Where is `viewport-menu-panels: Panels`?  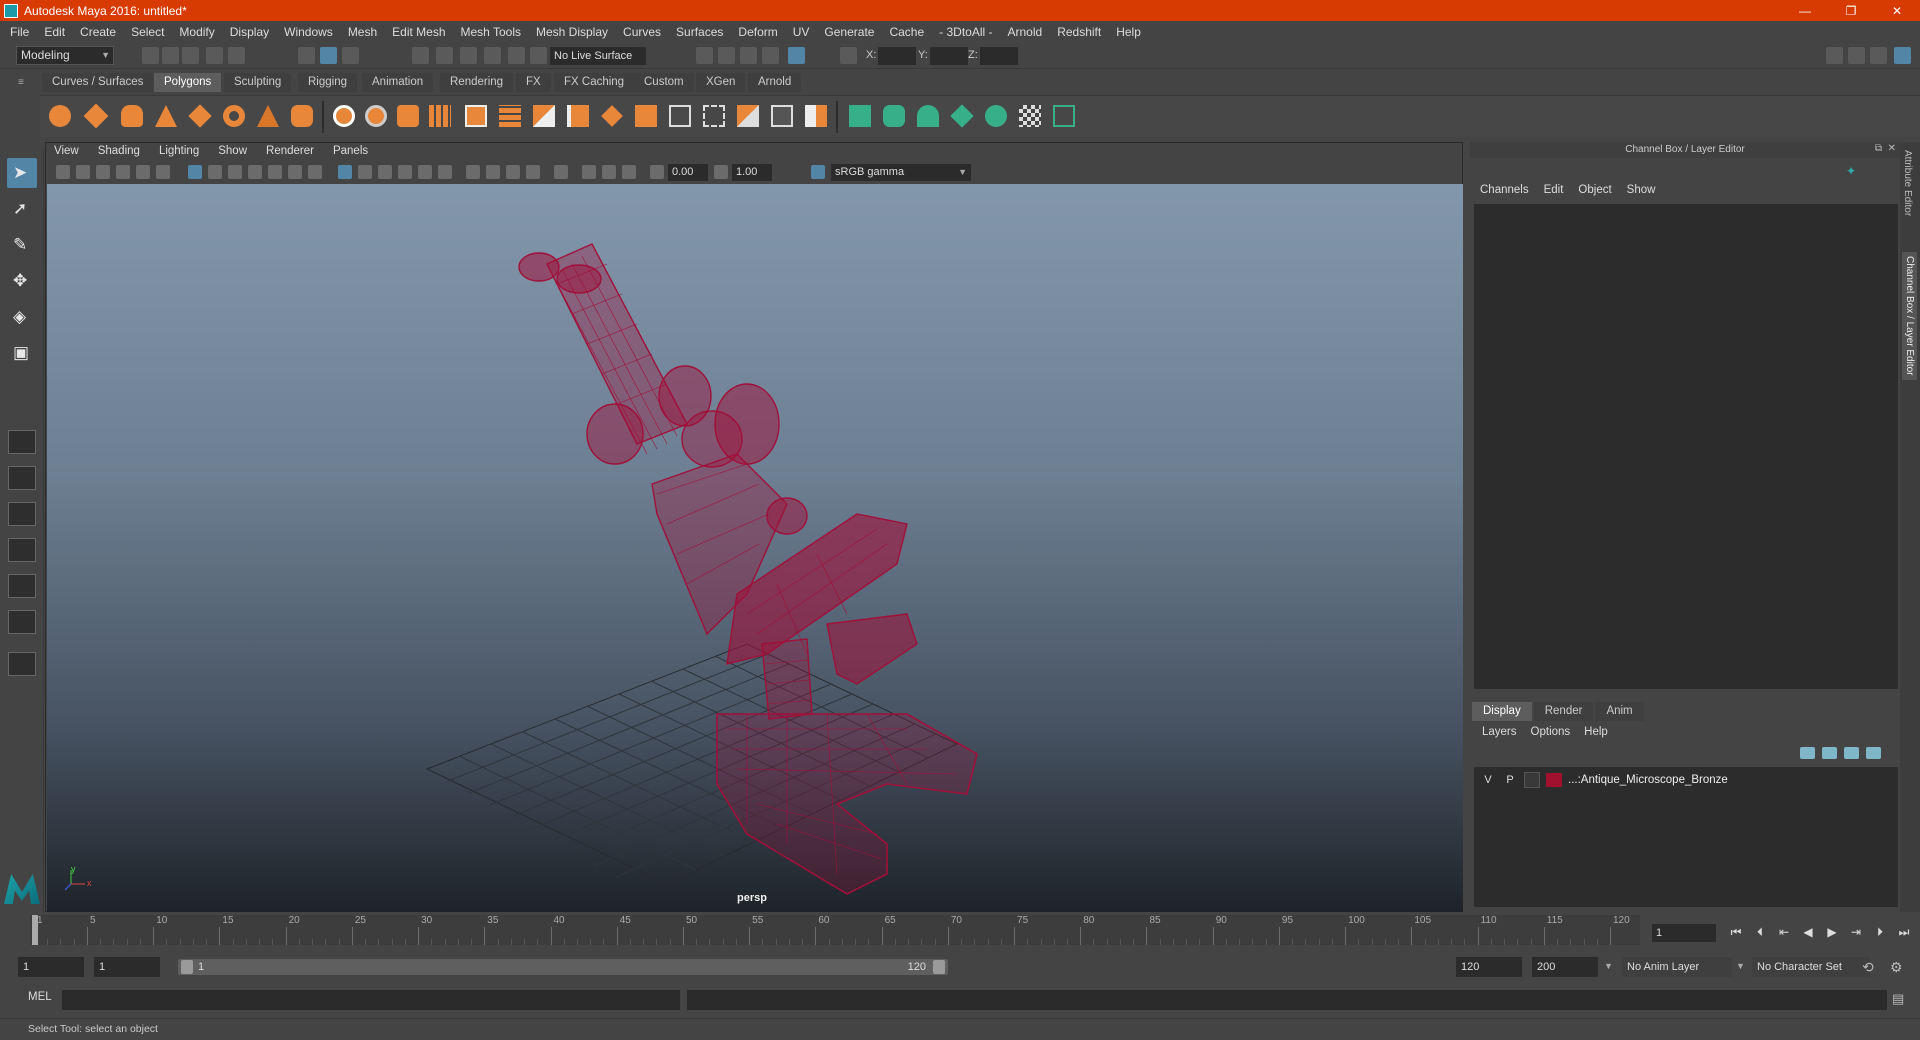 viewport-menu-panels: Panels is located at coordinates (350, 153).